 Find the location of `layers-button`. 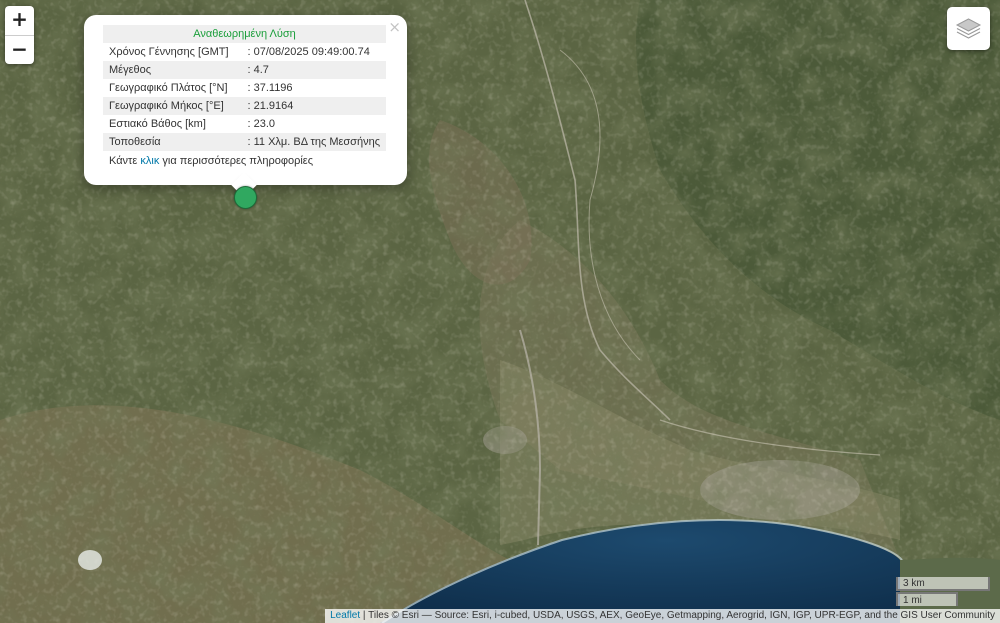

layers-button is located at coordinates (968, 28).